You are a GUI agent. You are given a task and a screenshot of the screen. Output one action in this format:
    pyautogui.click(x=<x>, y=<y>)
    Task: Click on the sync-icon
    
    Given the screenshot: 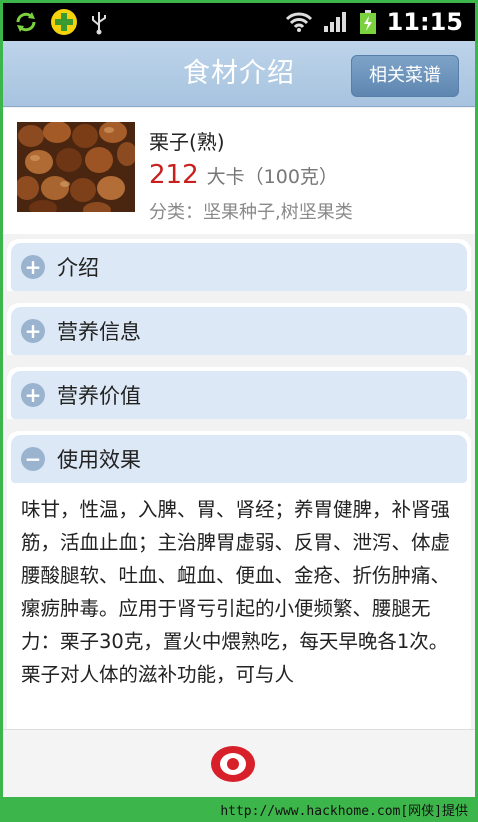 What is the action you would take?
    pyautogui.click(x=26, y=22)
    